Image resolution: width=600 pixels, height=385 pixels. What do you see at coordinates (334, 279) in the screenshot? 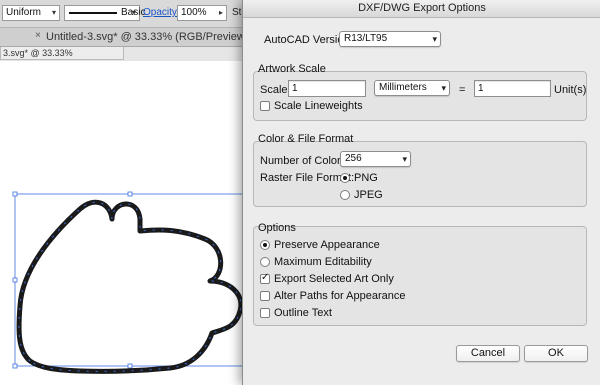
I see `export-selected-art-label: Export Selected Art Only` at bounding box center [334, 279].